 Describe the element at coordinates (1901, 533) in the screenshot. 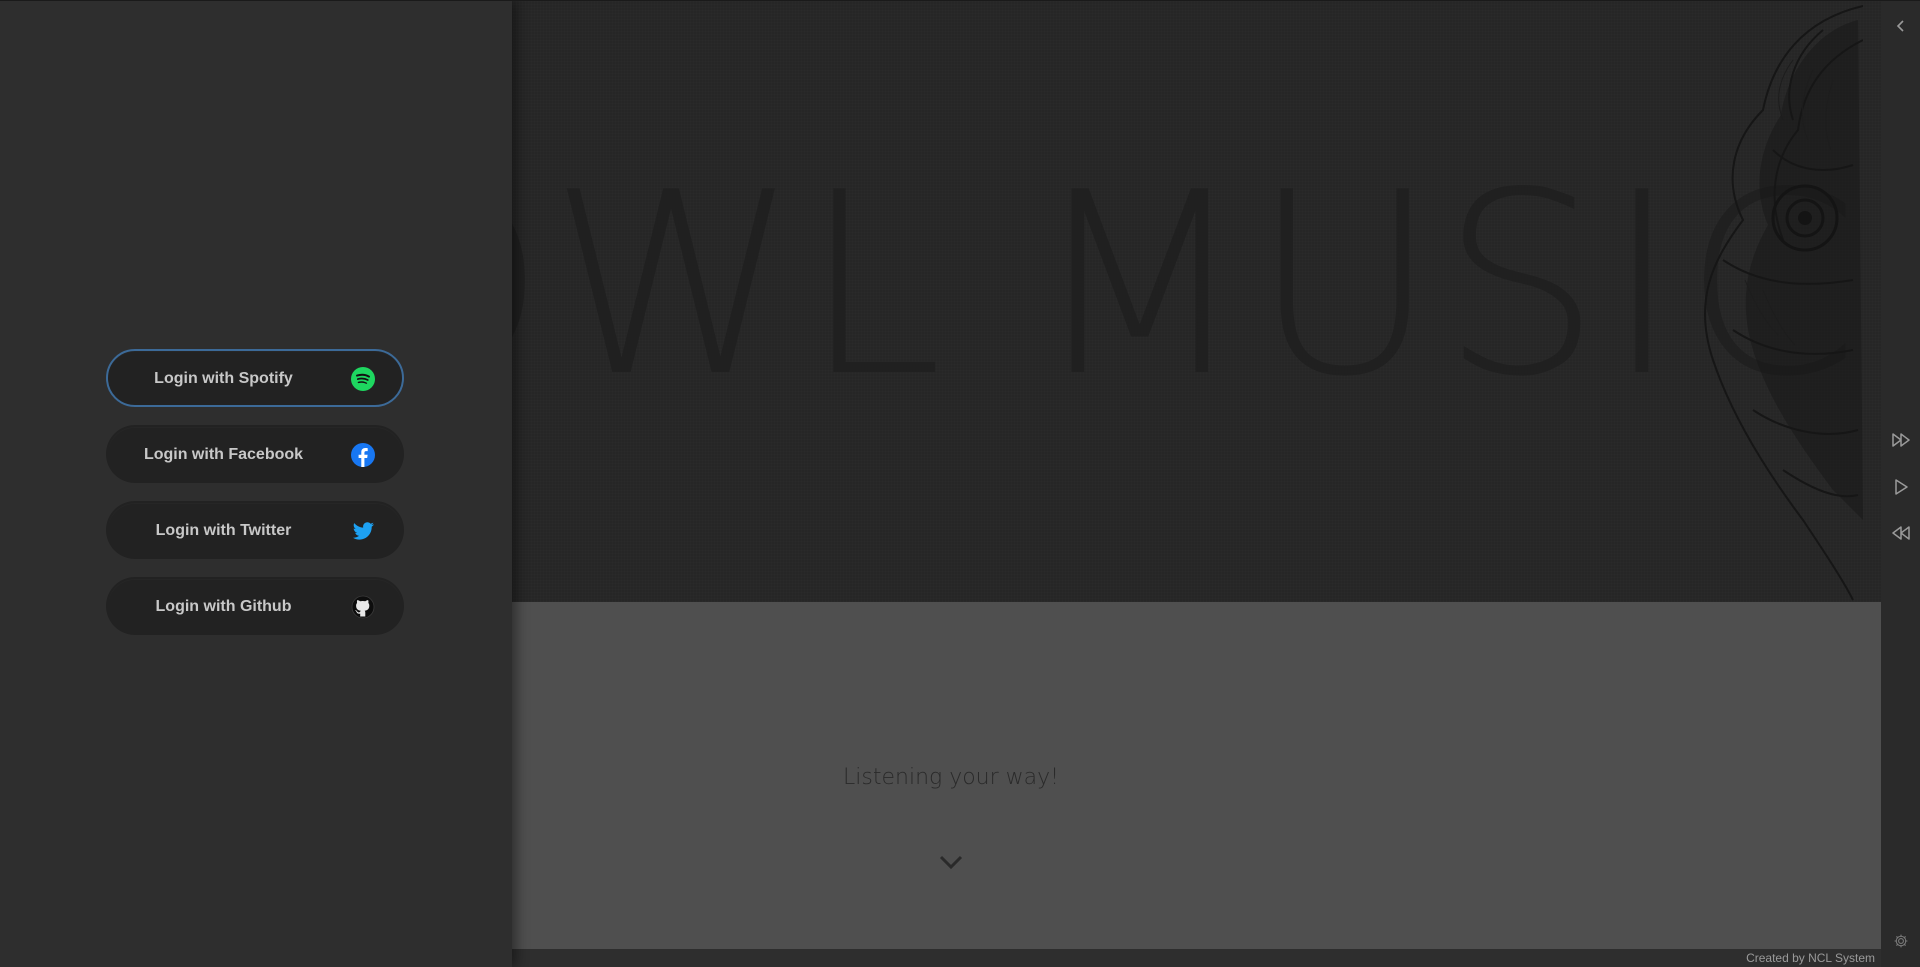

I see `rewind-icon` at that location.